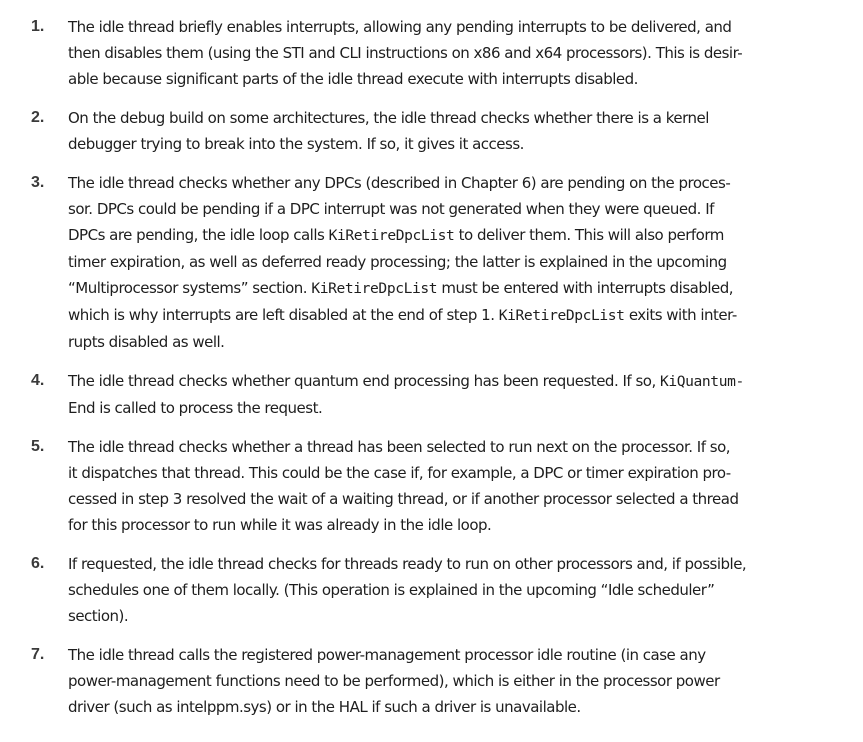 This screenshot has width=863, height=742. What do you see at coordinates (465, 342) in the screenshot?
I see `item-text-line: rupts disabled as well.` at bounding box center [465, 342].